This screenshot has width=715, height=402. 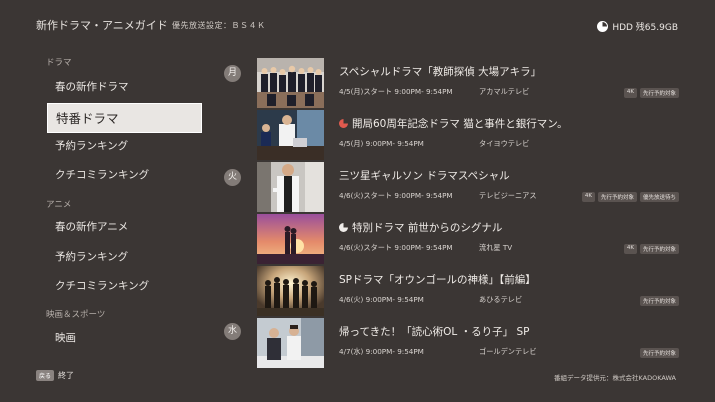 I want to click on program-time: 4/5(月)スタート 9:00PM- 9:54PM, so click(x=396, y=91).